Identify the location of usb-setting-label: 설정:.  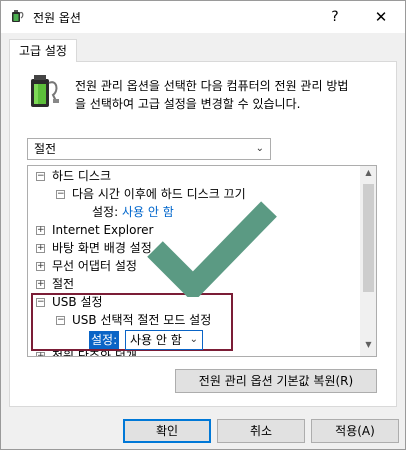
(104, 340).